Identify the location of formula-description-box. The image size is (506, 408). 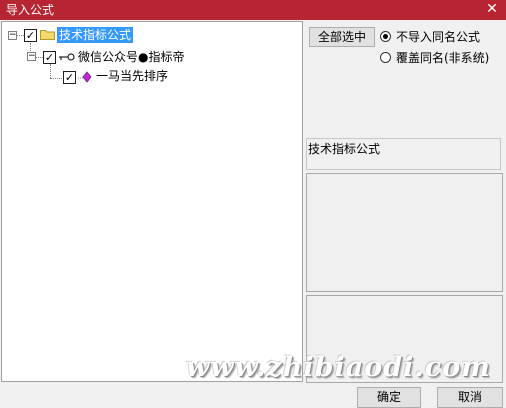
(404, 232).